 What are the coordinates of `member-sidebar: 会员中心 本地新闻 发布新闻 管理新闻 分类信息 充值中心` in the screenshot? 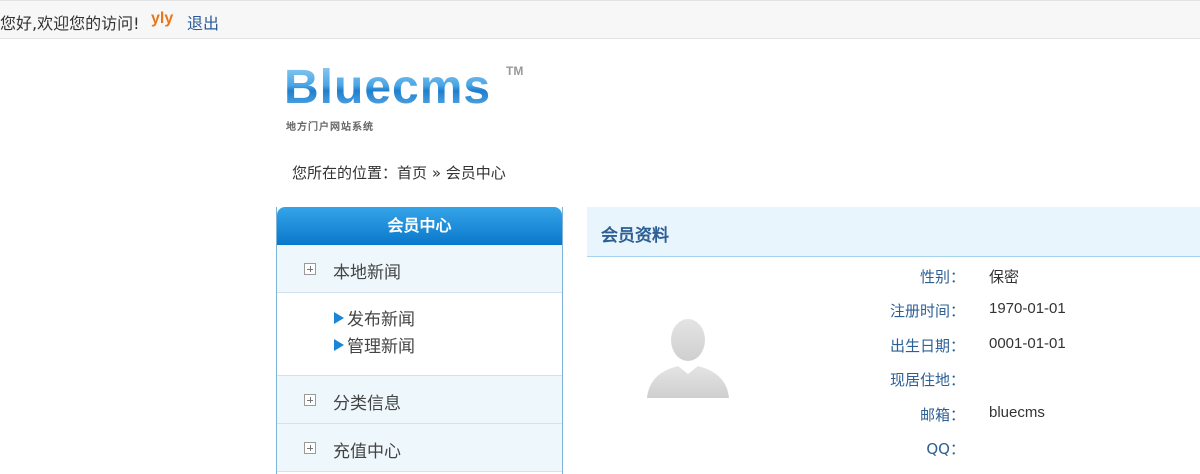 It's located at (419, 340).